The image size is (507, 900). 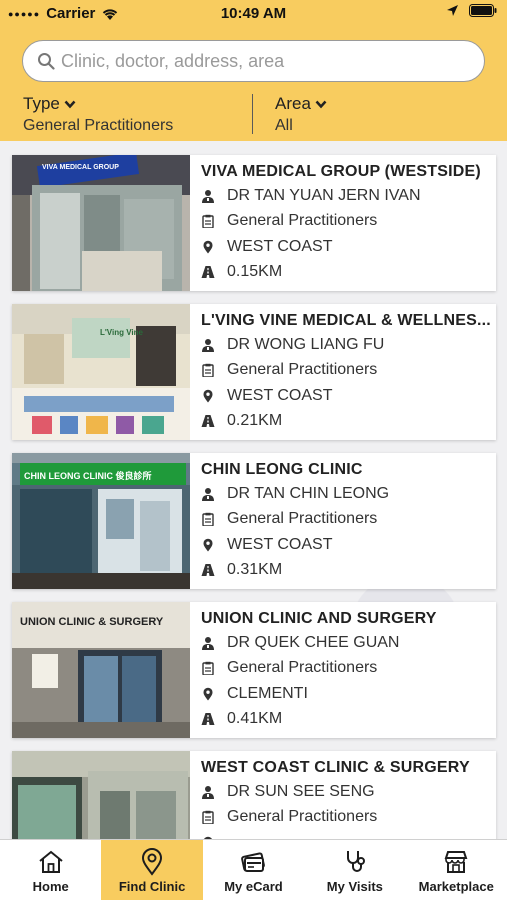 I want to click on clinic-photo: VIVA MEDICAL GROUP, so click(x=101, y=223).